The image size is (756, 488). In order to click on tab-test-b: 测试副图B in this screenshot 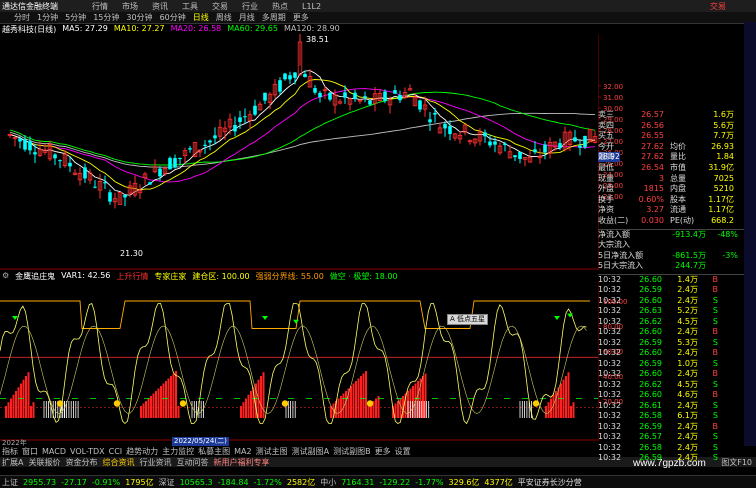, I will do `click(352, 451)`.